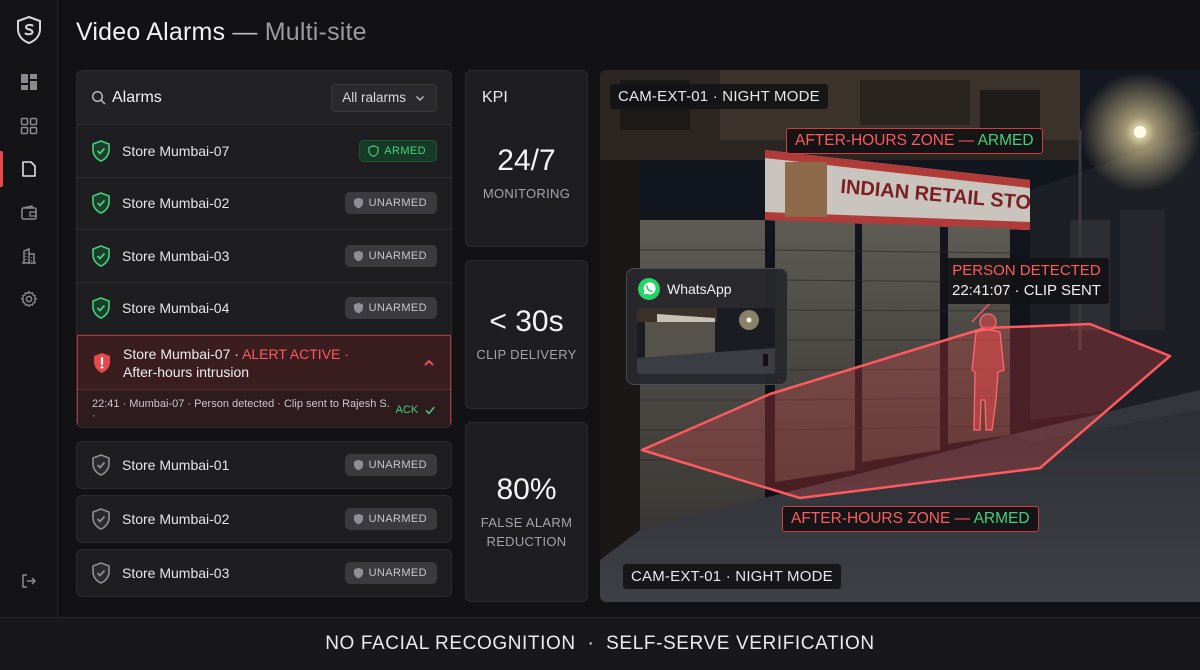  I want to click on sidebar-item-wallet, so click(29, 213).